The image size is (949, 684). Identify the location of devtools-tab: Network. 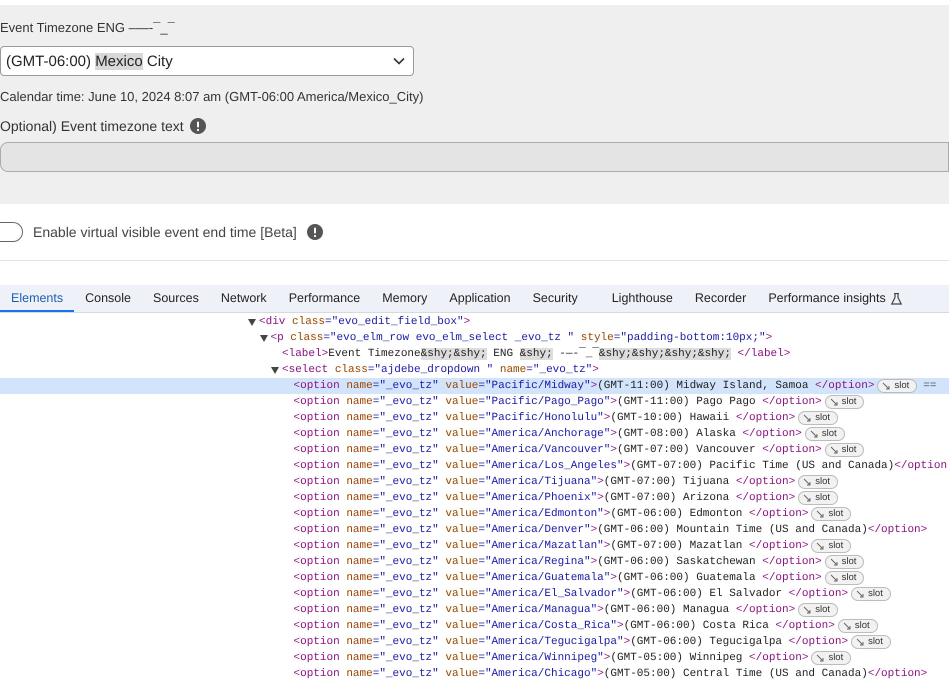
(244, 298).